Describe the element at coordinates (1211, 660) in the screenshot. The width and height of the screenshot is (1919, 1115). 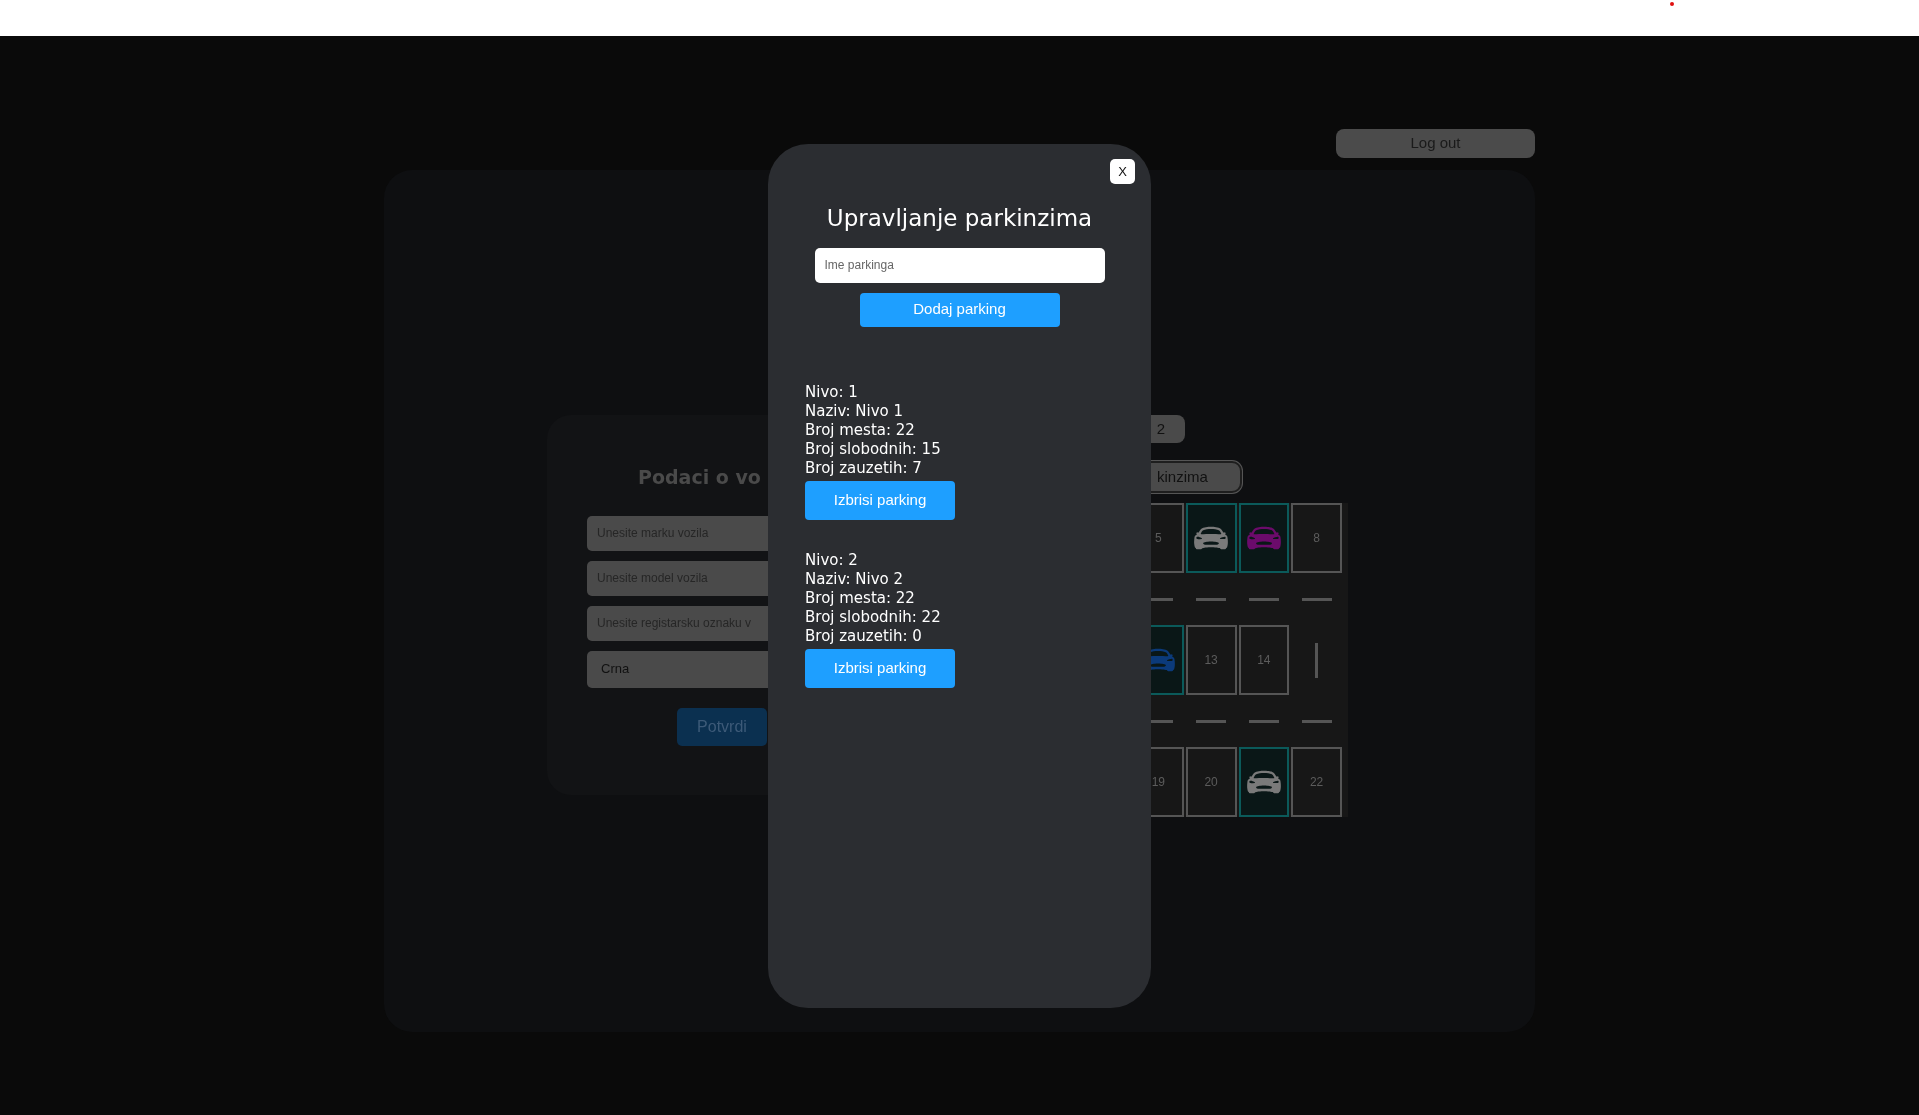
I see `parking-space: 13` at that location.